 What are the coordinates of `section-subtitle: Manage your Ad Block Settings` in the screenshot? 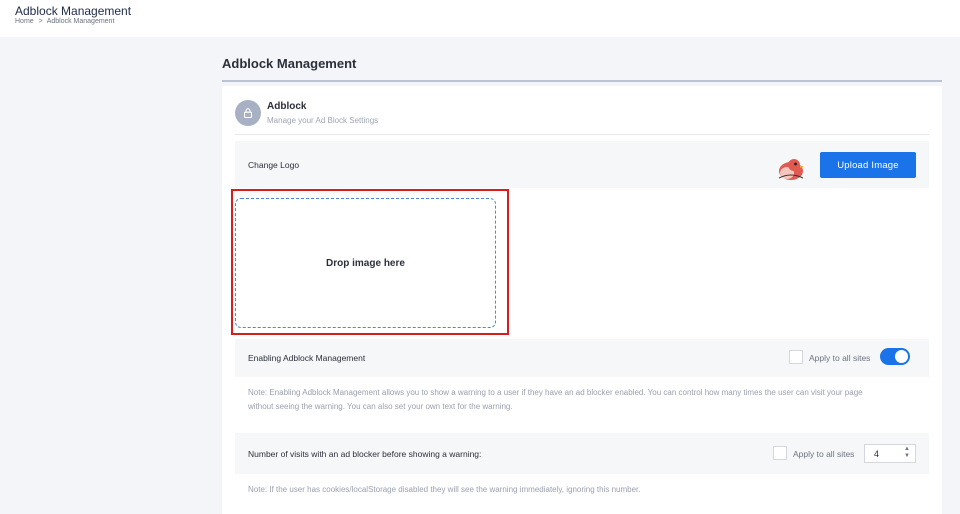 It's located at (323, 120).